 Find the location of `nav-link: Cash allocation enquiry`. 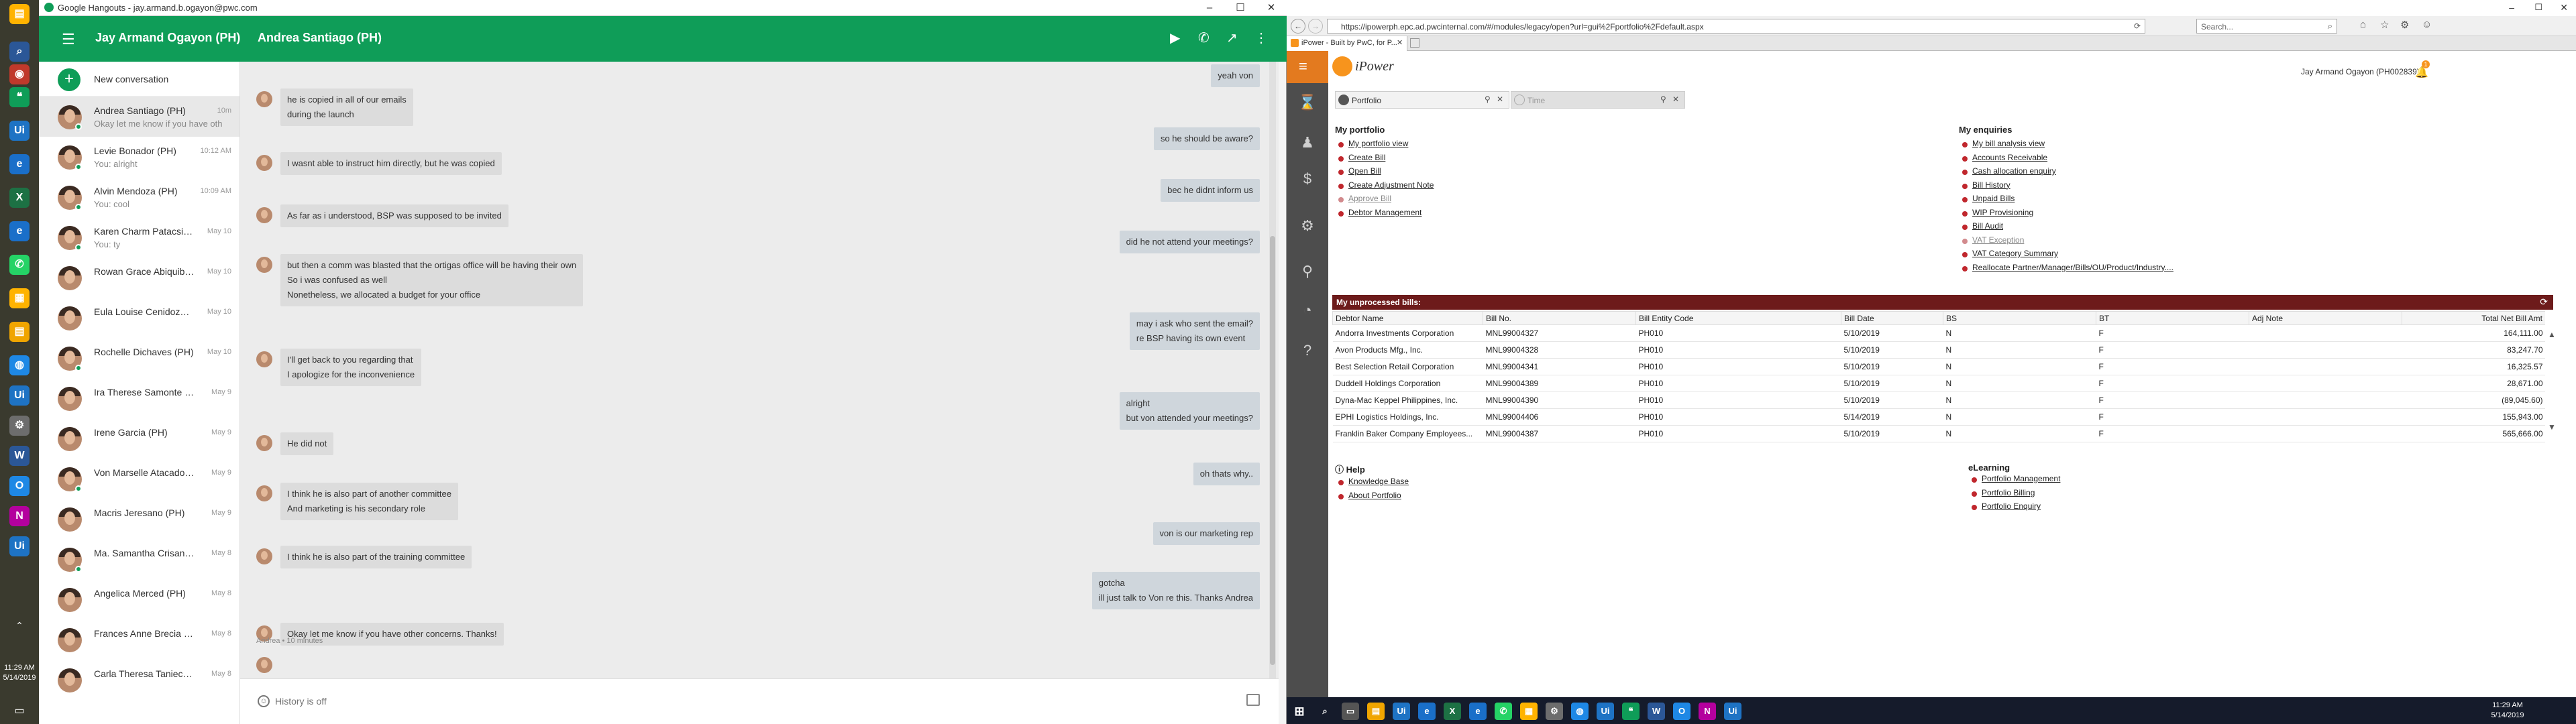

nav-link: Cash allocation enquiry is located at coordinates (2066, 173).